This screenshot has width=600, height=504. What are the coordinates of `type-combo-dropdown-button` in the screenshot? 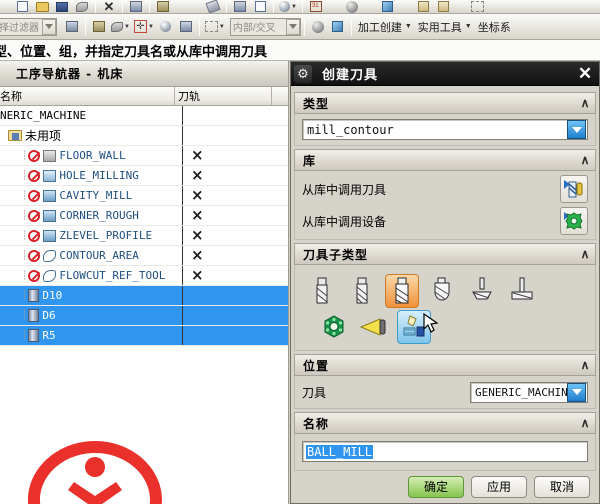 It's located at (576, 129).